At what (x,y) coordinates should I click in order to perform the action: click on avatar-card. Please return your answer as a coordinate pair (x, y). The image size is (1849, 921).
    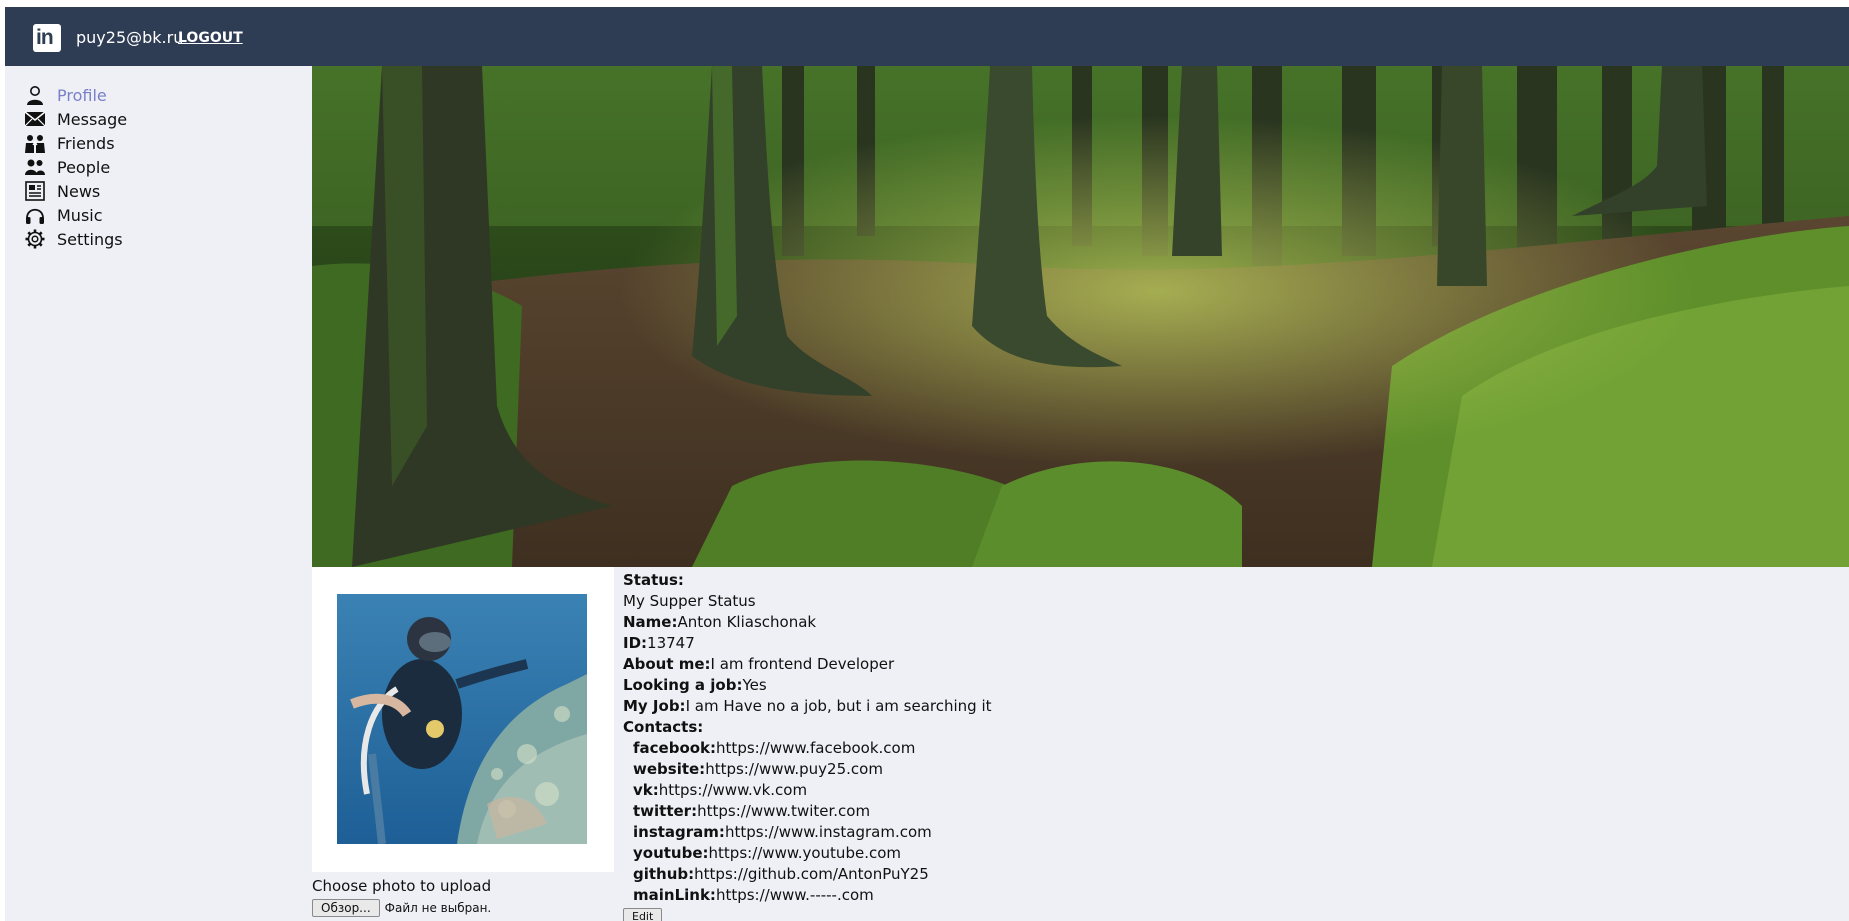
    Looking at the image, I should click on (463, 719).